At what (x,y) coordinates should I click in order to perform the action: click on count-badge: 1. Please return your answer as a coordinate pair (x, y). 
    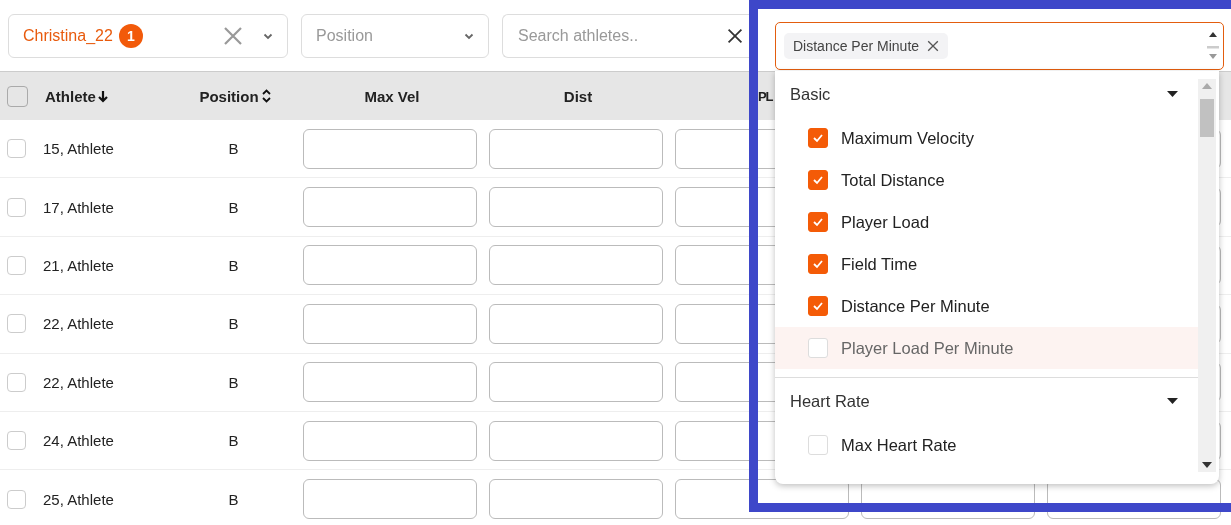
    Looking at the image, I should click on (130, 36).